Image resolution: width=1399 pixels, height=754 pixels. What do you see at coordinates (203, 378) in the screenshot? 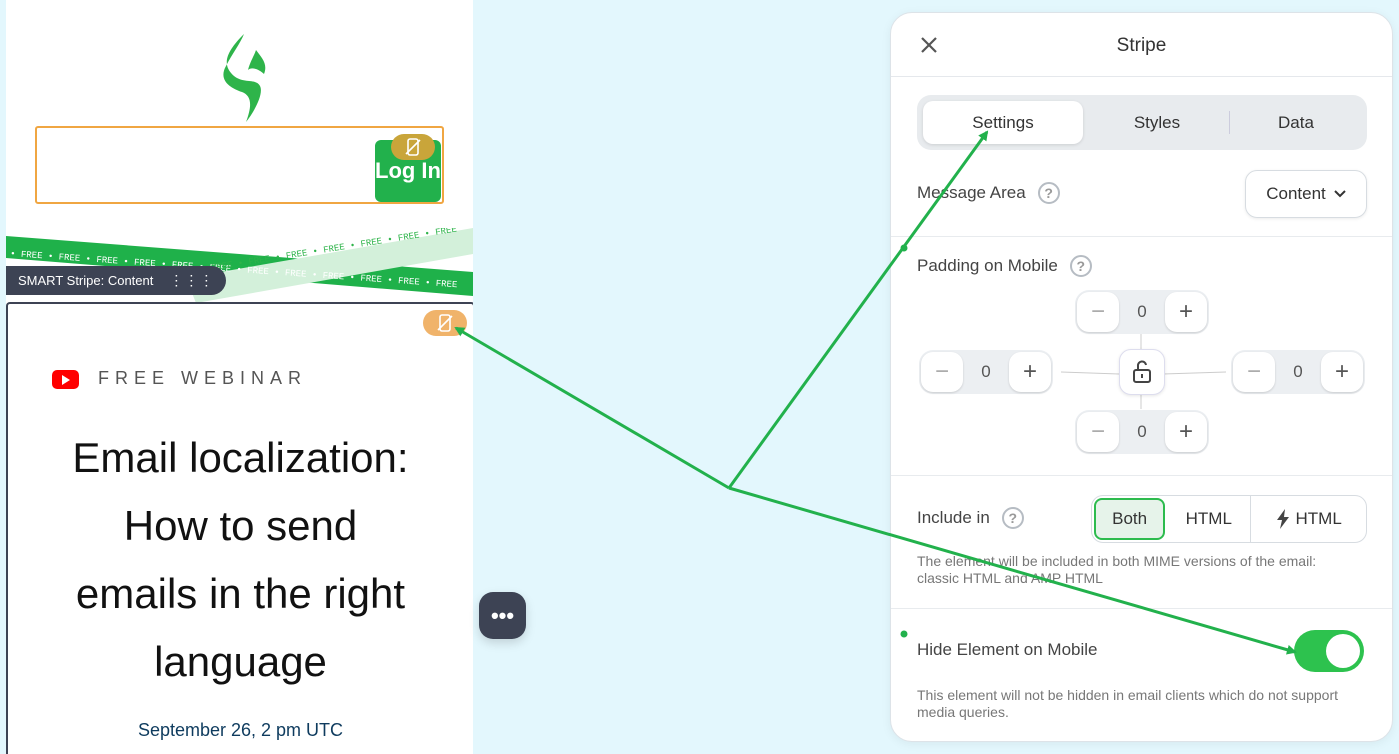
I see `webinar-tag: FREE WEBINAR` at bounding box center [203, 378].